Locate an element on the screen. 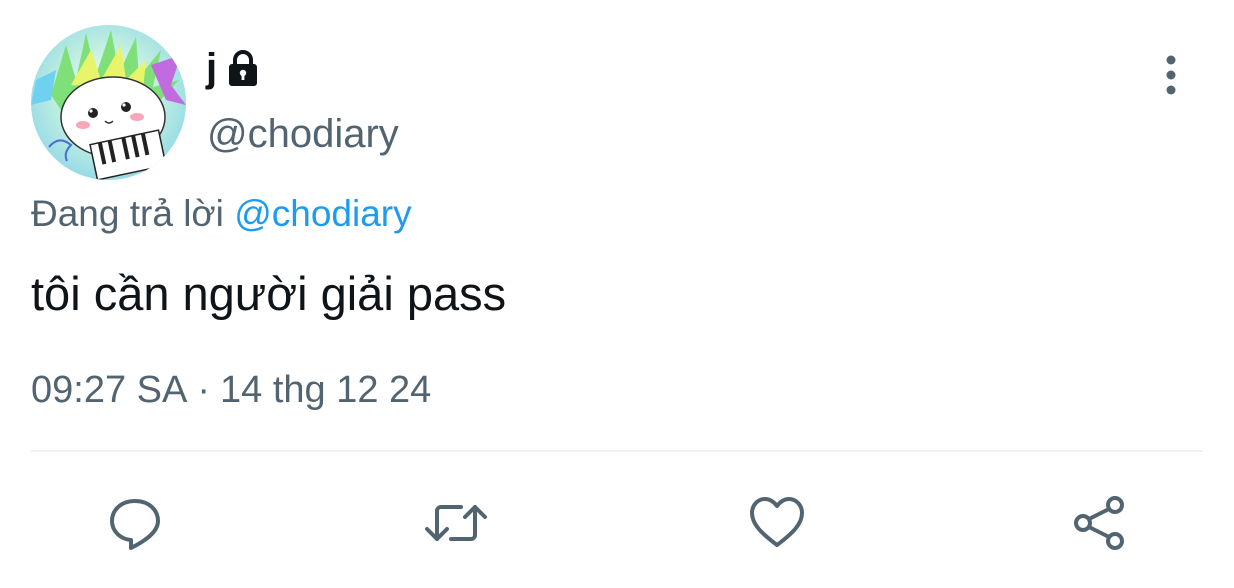 The width and height of the screenshot is (1234, 588). tweet-date: 14 thg 12 24 is located at coordinates (326, 390).